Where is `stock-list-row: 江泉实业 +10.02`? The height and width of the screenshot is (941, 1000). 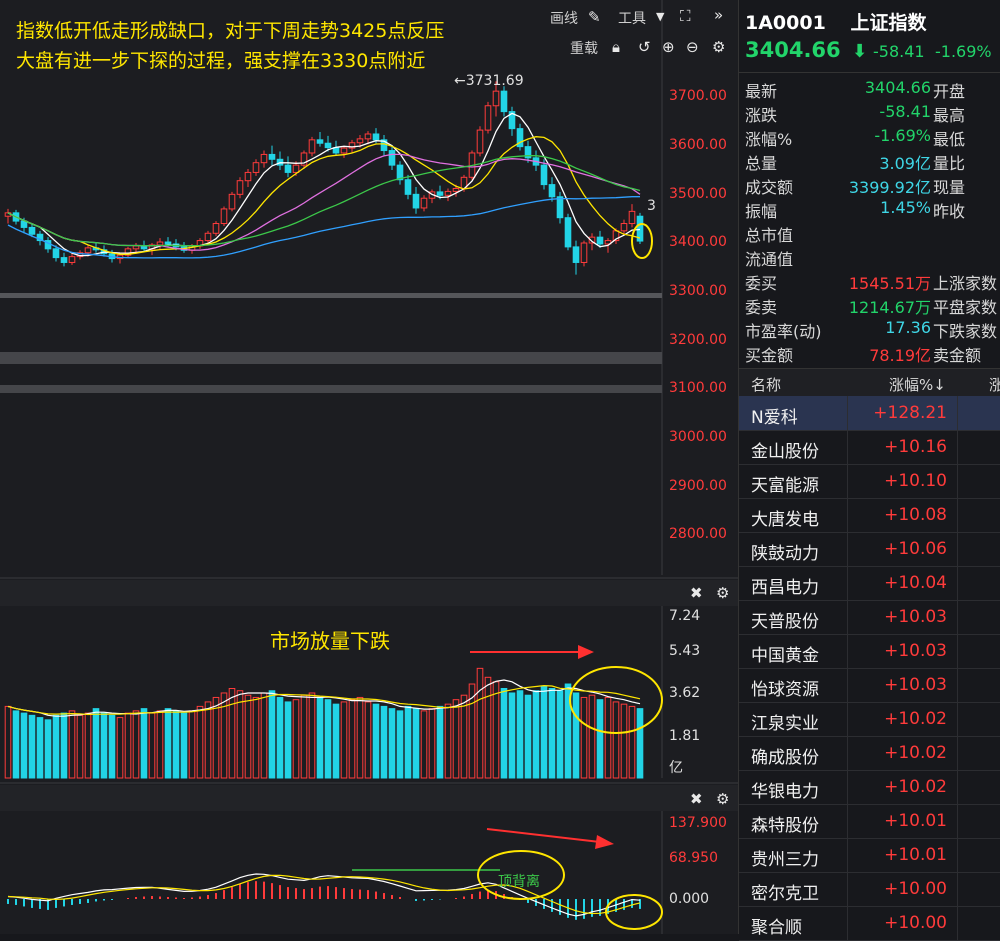 stock-list-row: 江泉实业 +10.02 is located at coordinates (869, 719).